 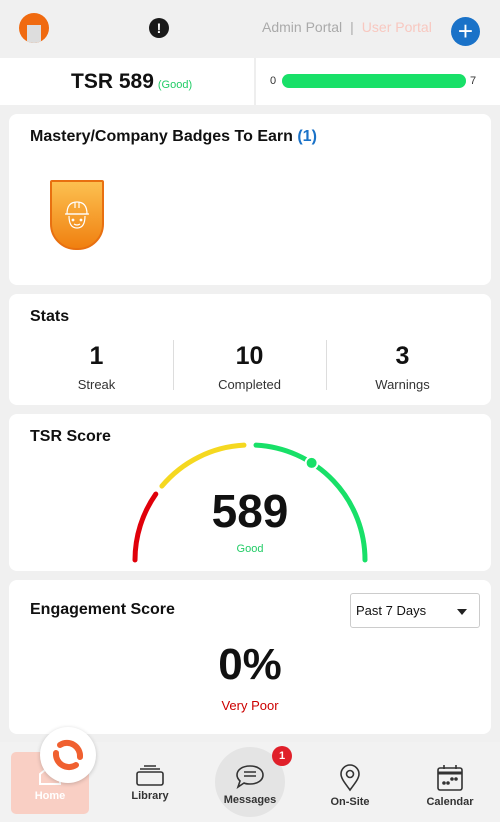 I want to click on progress-fill, so click(x=374, y=81).